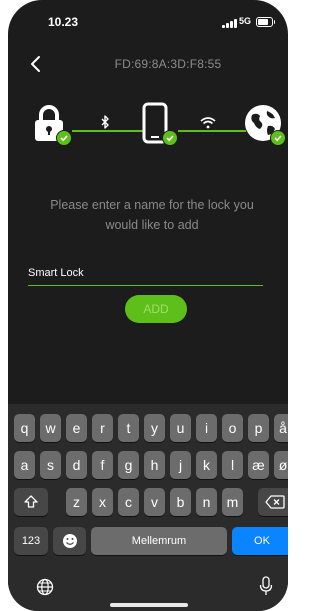 The width and height of the screenshot is (320, 611). I want to click on microphone-icon, so click(266, 588).